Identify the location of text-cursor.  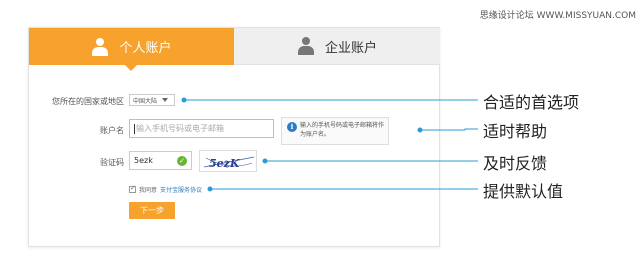
(134, 128).